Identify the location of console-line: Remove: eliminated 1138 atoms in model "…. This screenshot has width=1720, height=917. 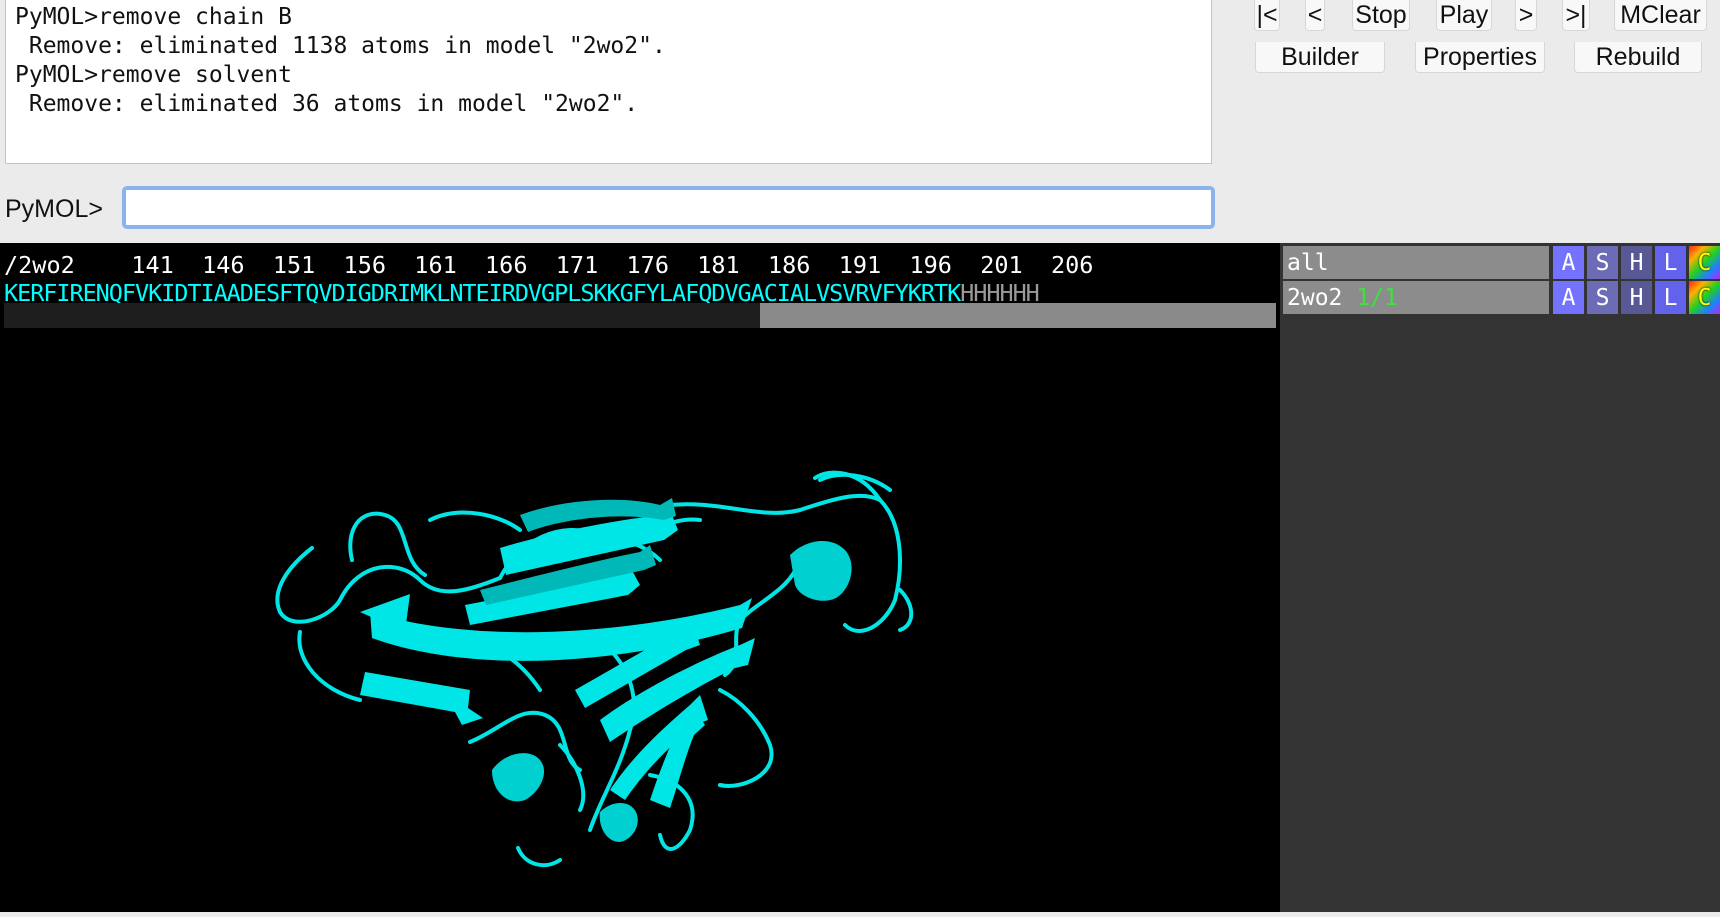
(340, 46).